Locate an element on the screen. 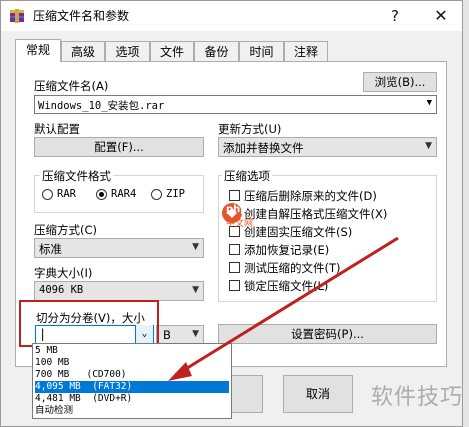  title-bar: 压缩文件名和参数 ? ✕ is located at coordinates (231, 16).